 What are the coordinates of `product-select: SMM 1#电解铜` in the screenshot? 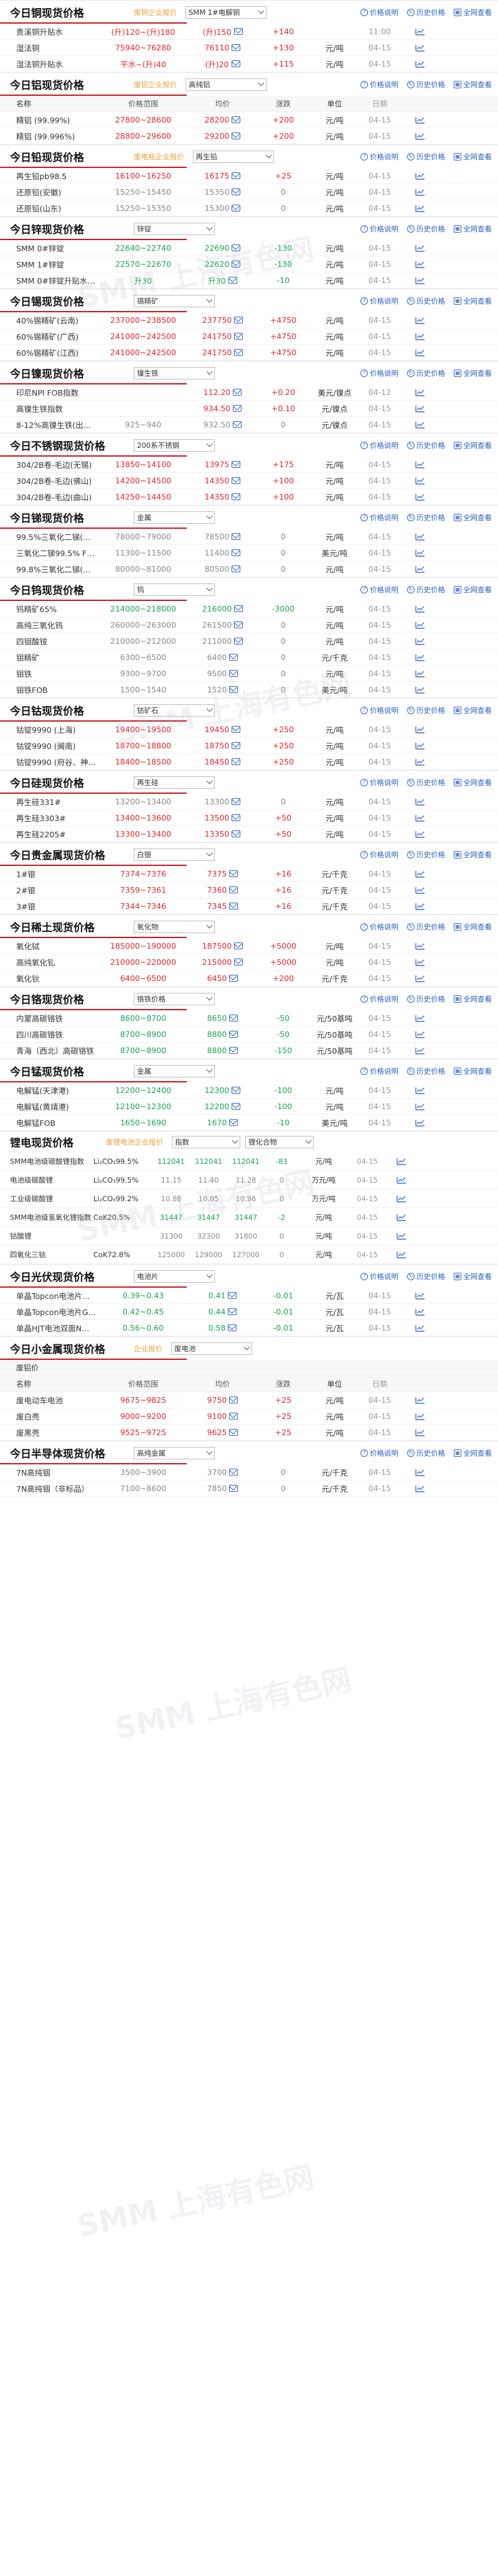 It's located at (226, 12).